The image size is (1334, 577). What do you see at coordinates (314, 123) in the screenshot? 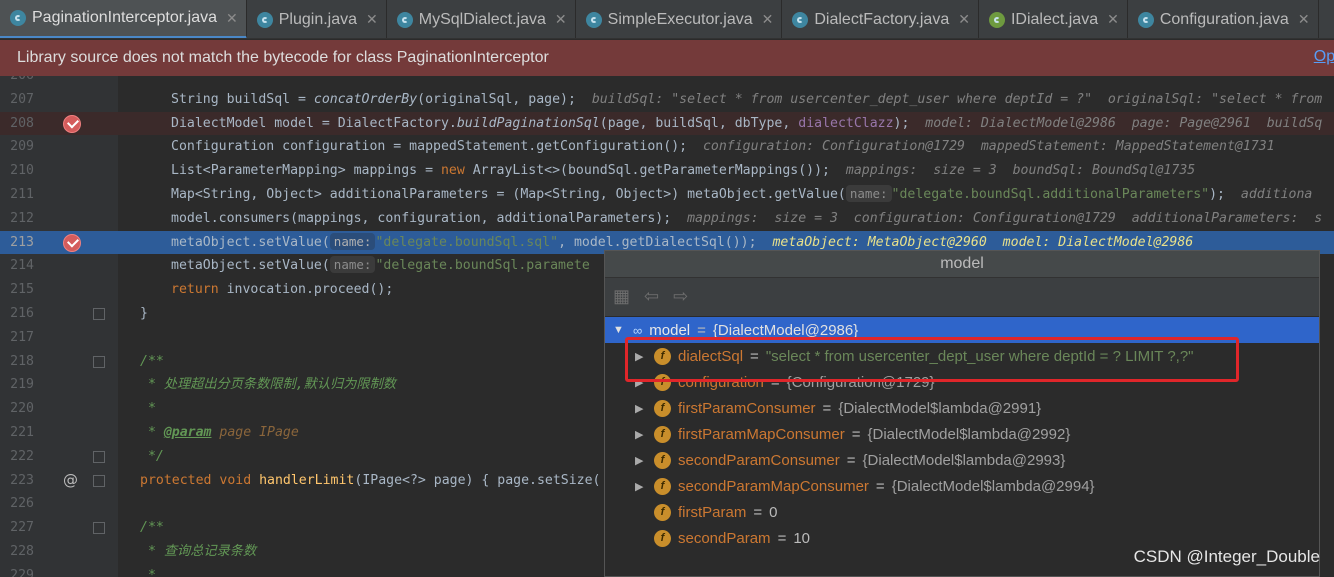
I see `code-text: DialectModel model = DialectFactory.` at bounding box center [314, 123].